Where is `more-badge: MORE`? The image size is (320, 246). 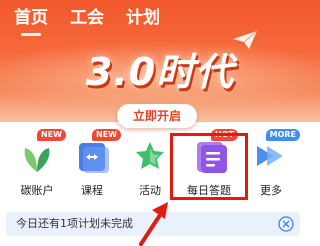
more-badge: MORE is located at coordinates (282, 135).